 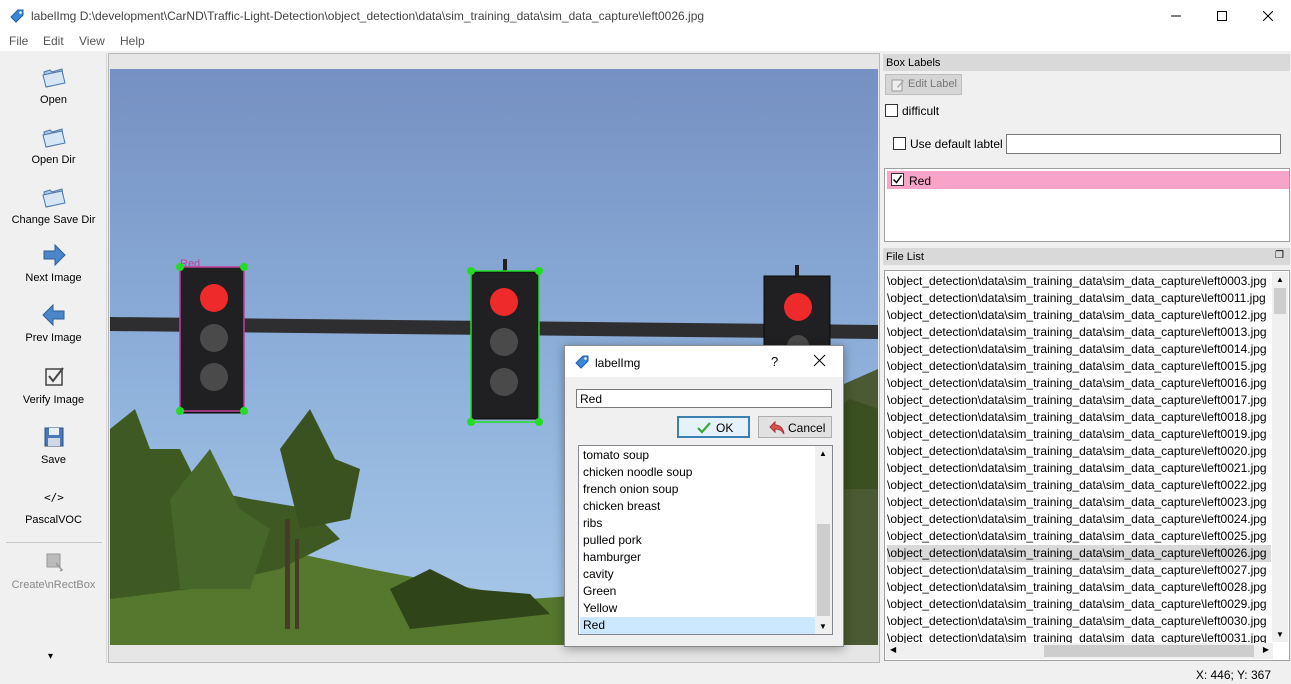 I want to click on canvas-scrollbar, so click(x=494, y=653).